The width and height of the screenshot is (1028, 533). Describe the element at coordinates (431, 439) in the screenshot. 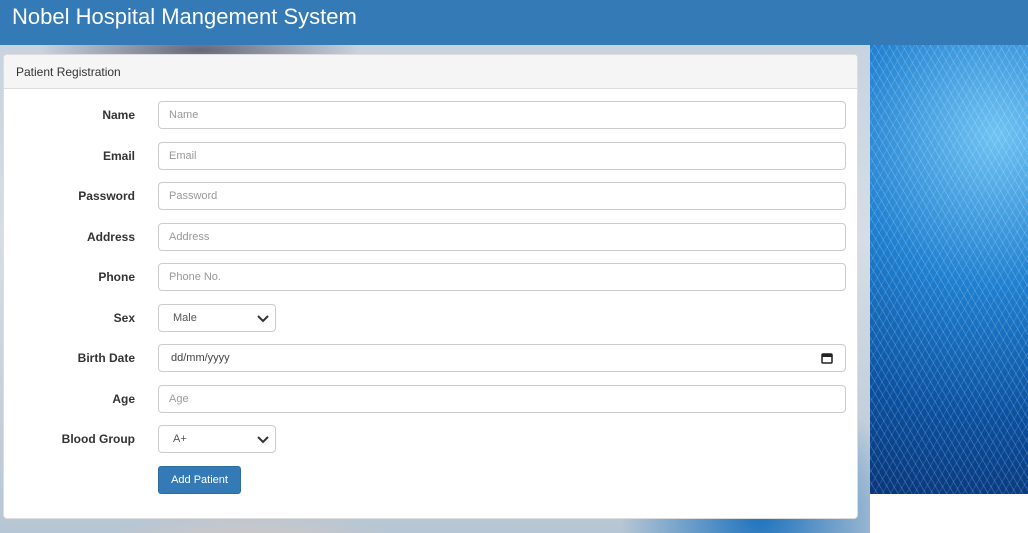

I see `blood-group-row: Blood Group A+` at that location.